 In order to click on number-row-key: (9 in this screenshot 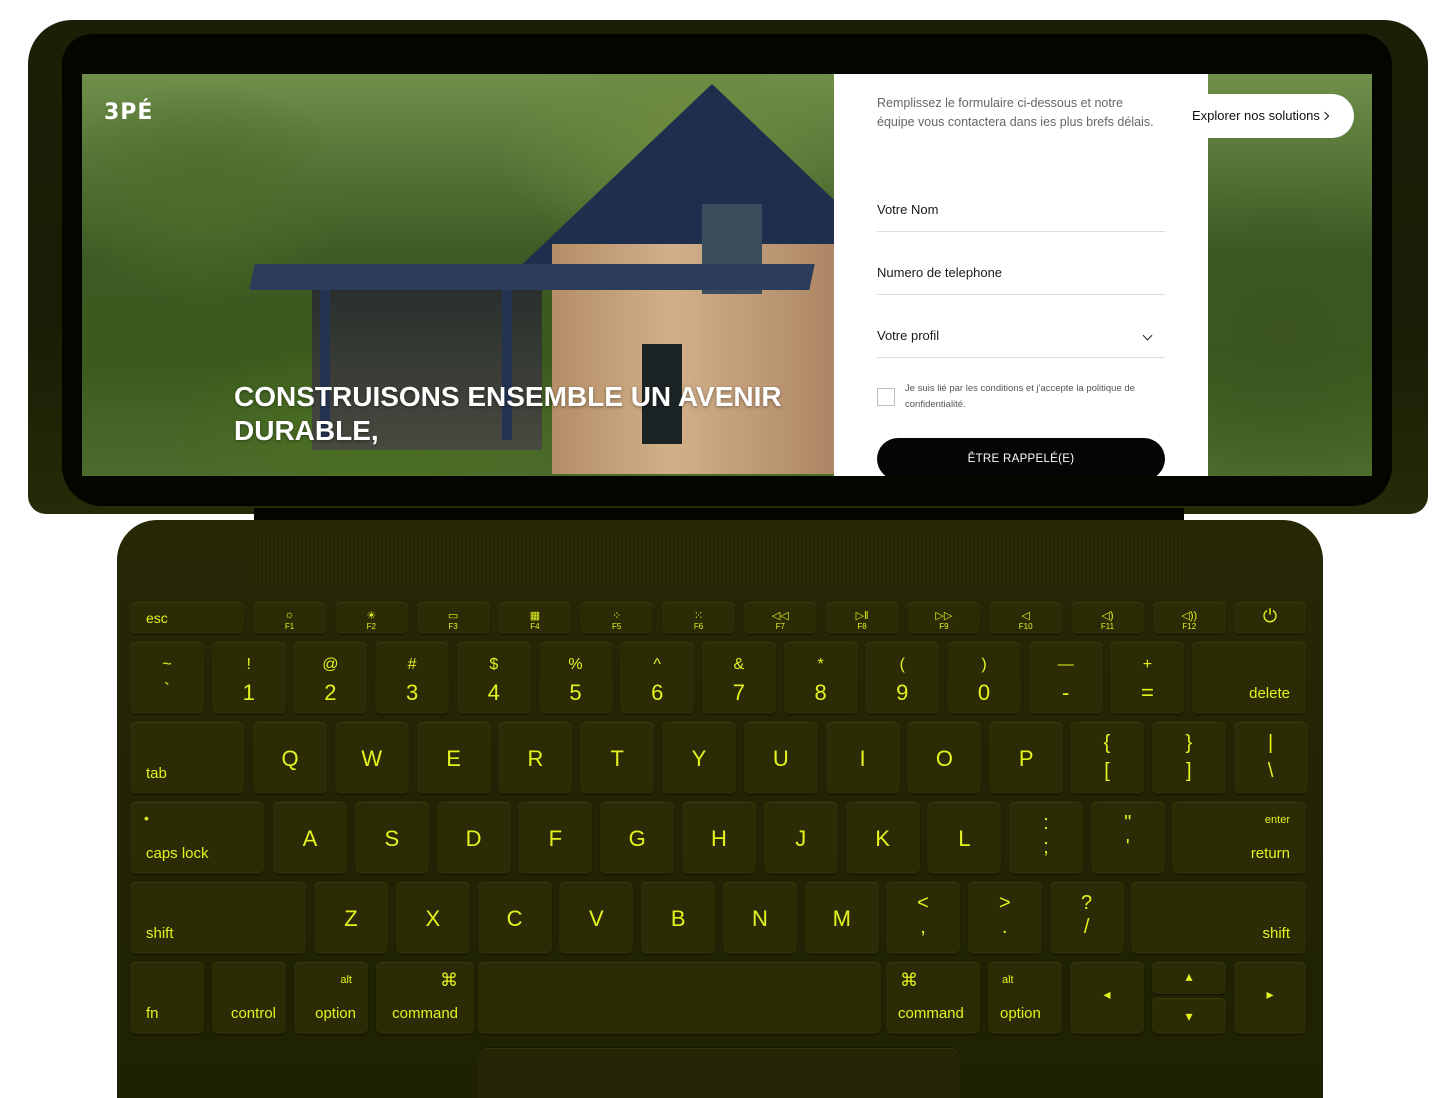, I will do `click(902, 678)`.